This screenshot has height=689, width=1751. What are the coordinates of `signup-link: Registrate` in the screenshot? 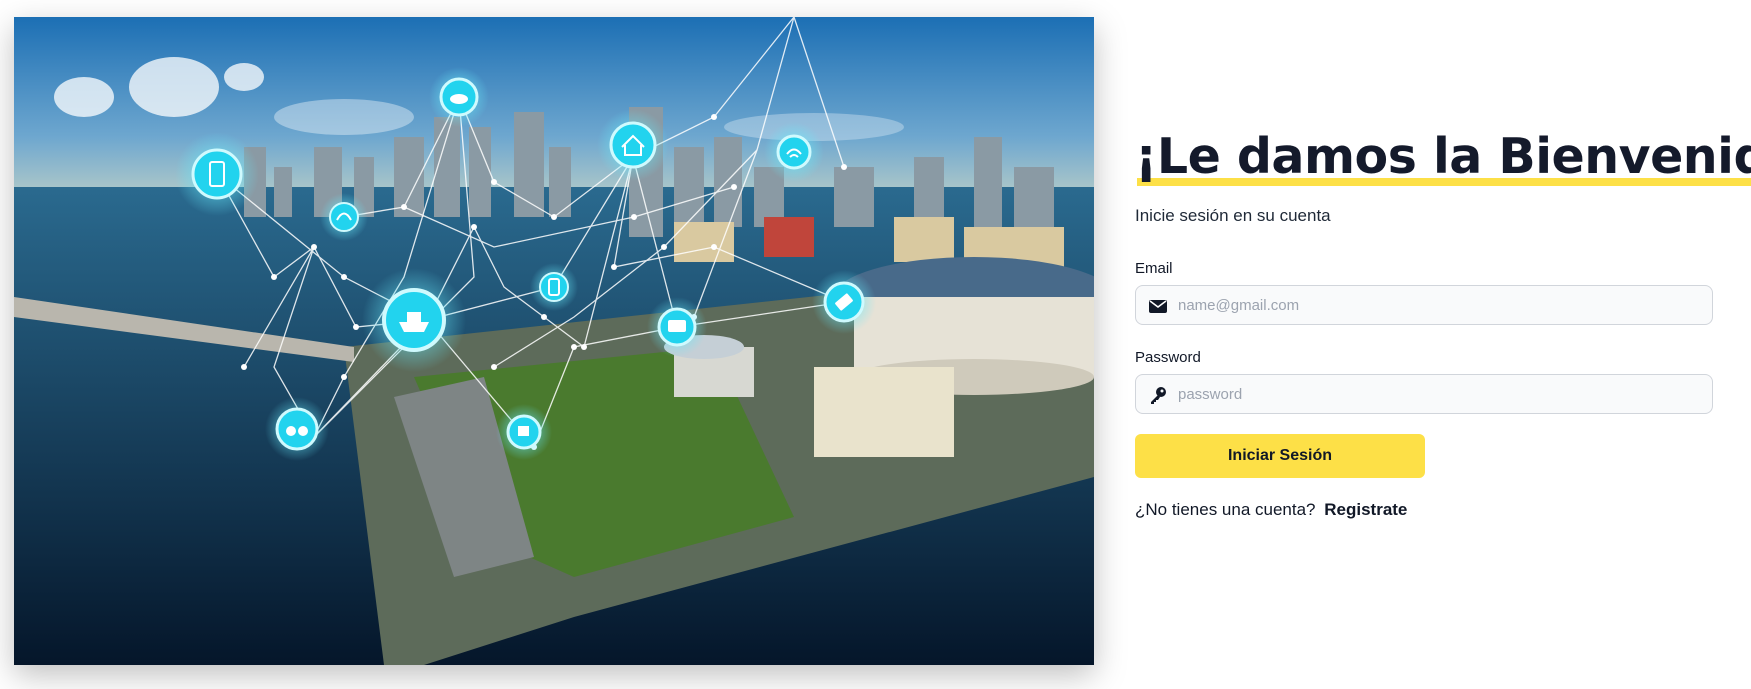 It's located at (1365, 509).